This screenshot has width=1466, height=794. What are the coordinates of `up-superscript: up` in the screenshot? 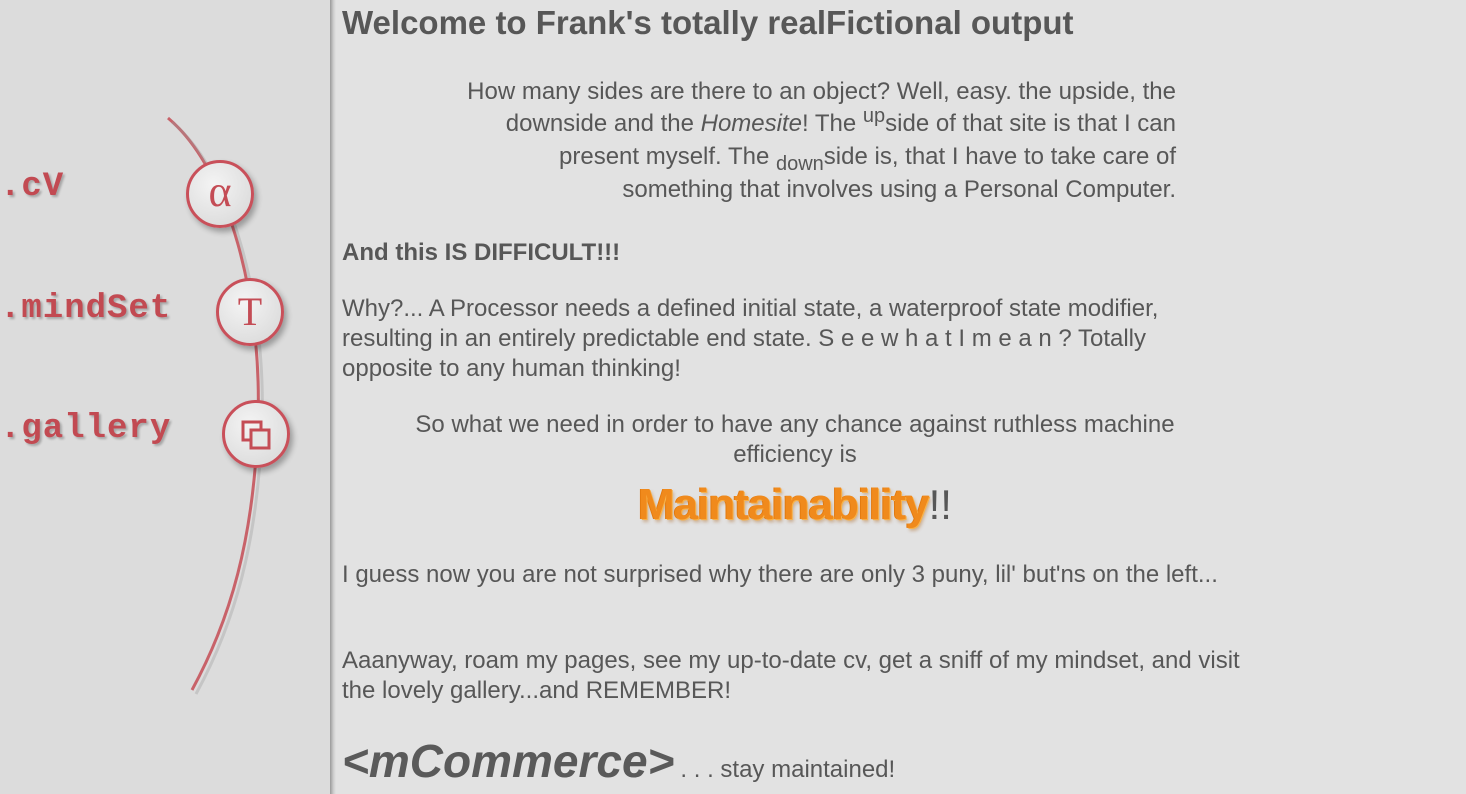 It's located at (874, 116).